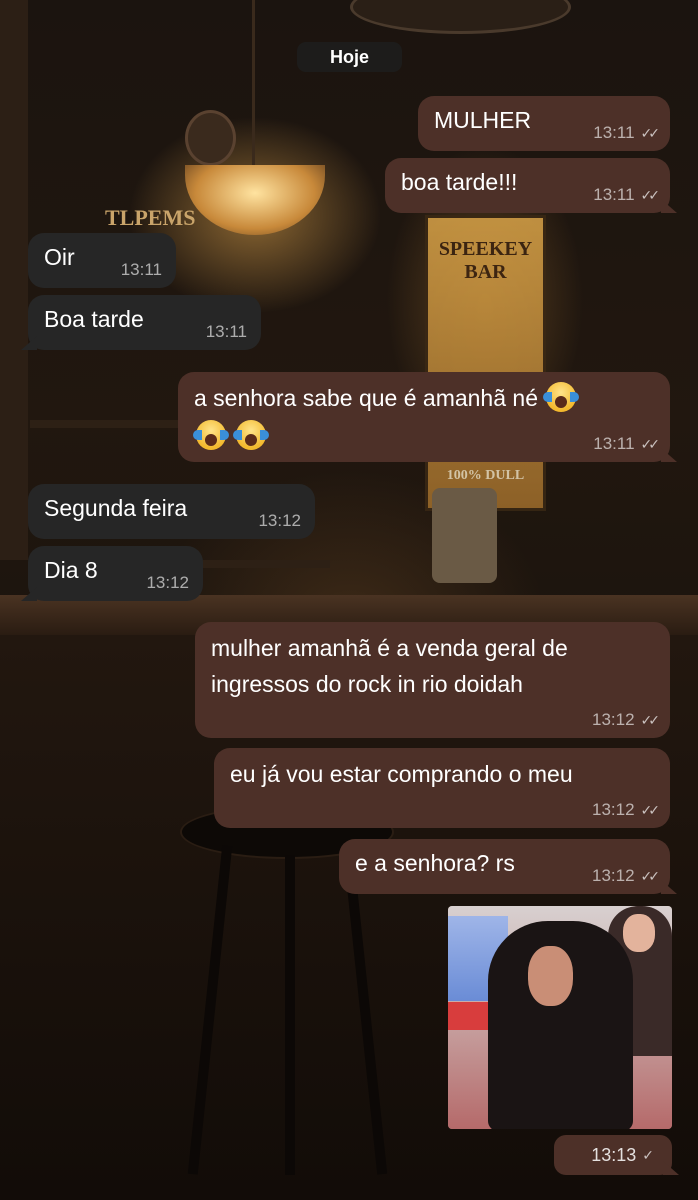  Describe the element at coordinates (255, 200) in the screenshot. I see `wallpaper-lamp` at that location.